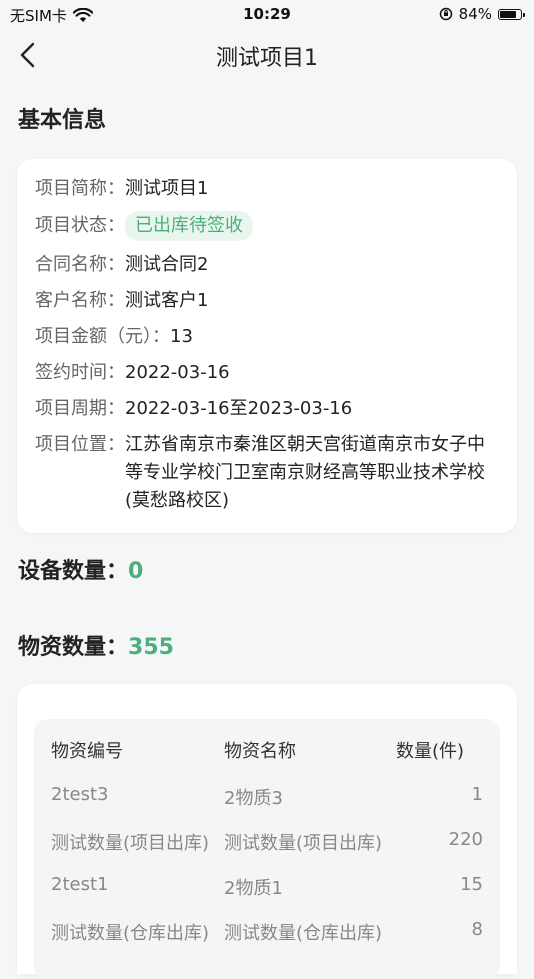 The height and width of the screenshot is (979, 534). Describe the element at coordinates (80, 444) in the screenshot. I see `info-label: 项目位置：` at that location.